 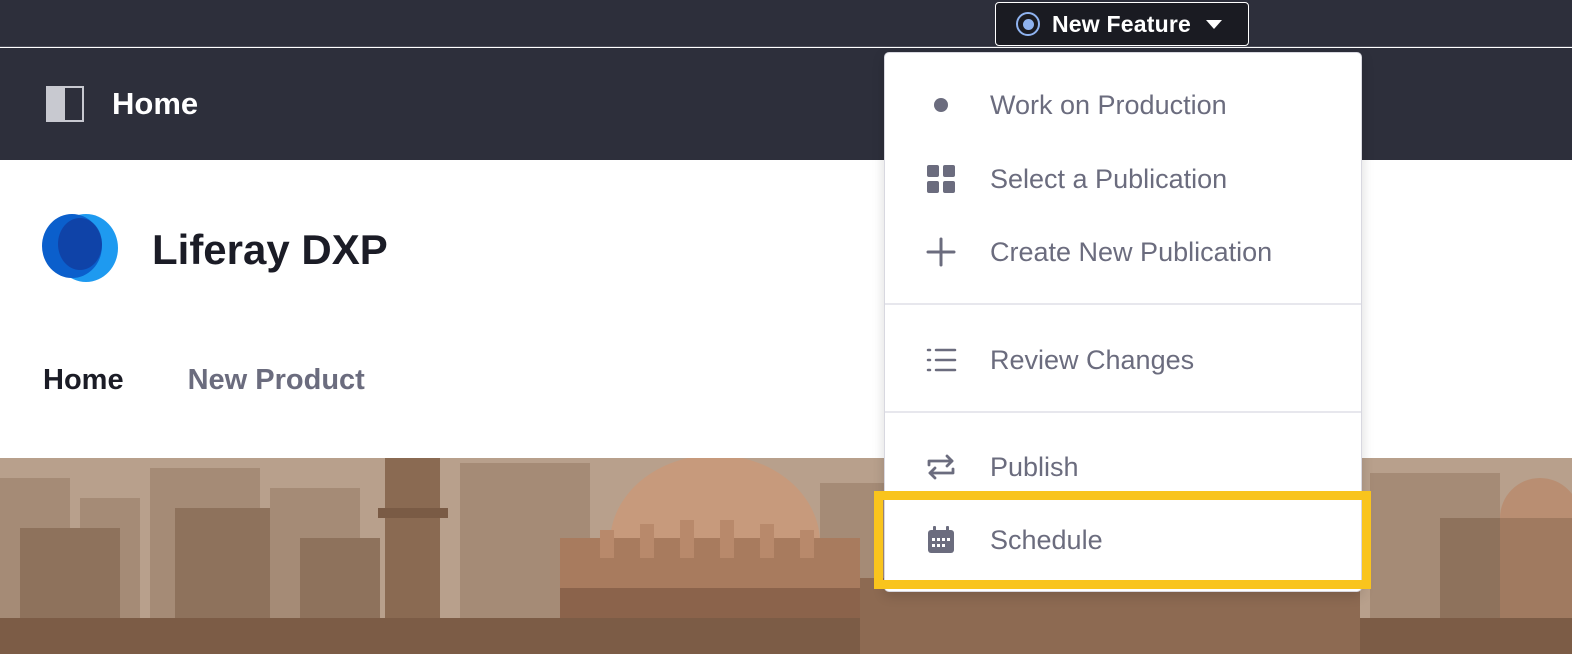 I want to click on menu-item-select-publication: Select a Publication, so click(x=1123, y=179).